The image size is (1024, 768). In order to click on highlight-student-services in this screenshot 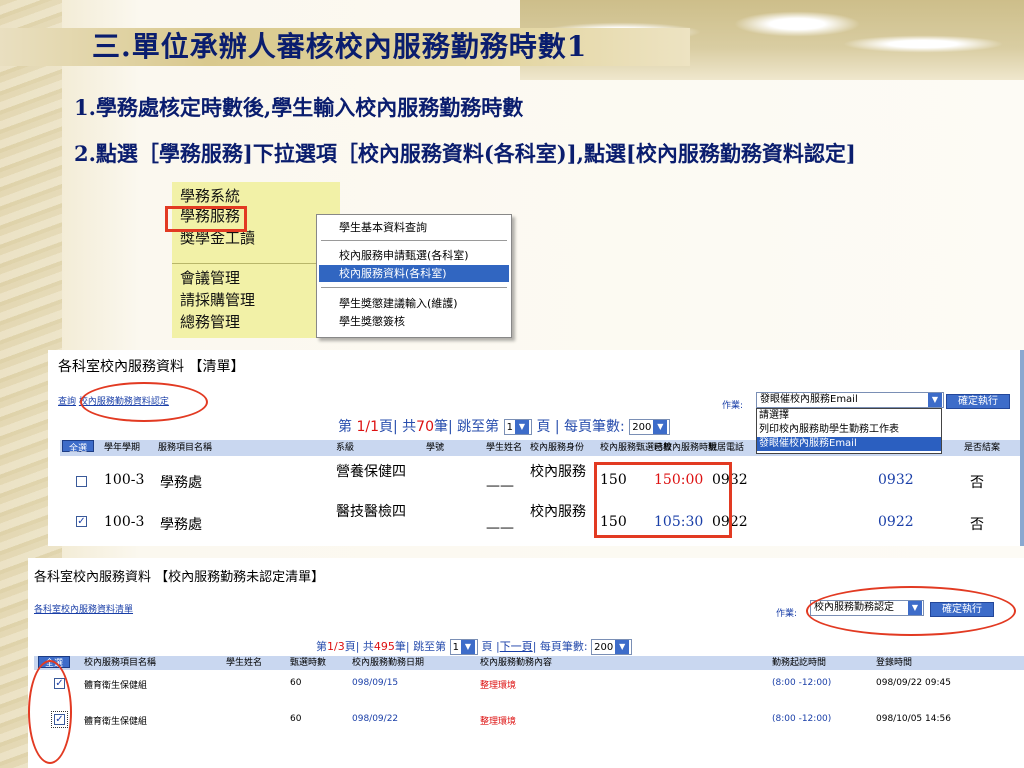, I will do `click(206, 219)`.